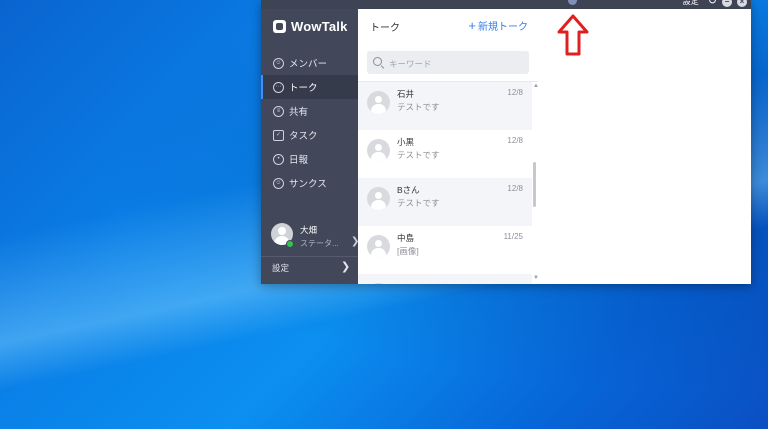 This screenshot has width=768, height=429. I want to click on plus-icon: +, so click(472, 25).